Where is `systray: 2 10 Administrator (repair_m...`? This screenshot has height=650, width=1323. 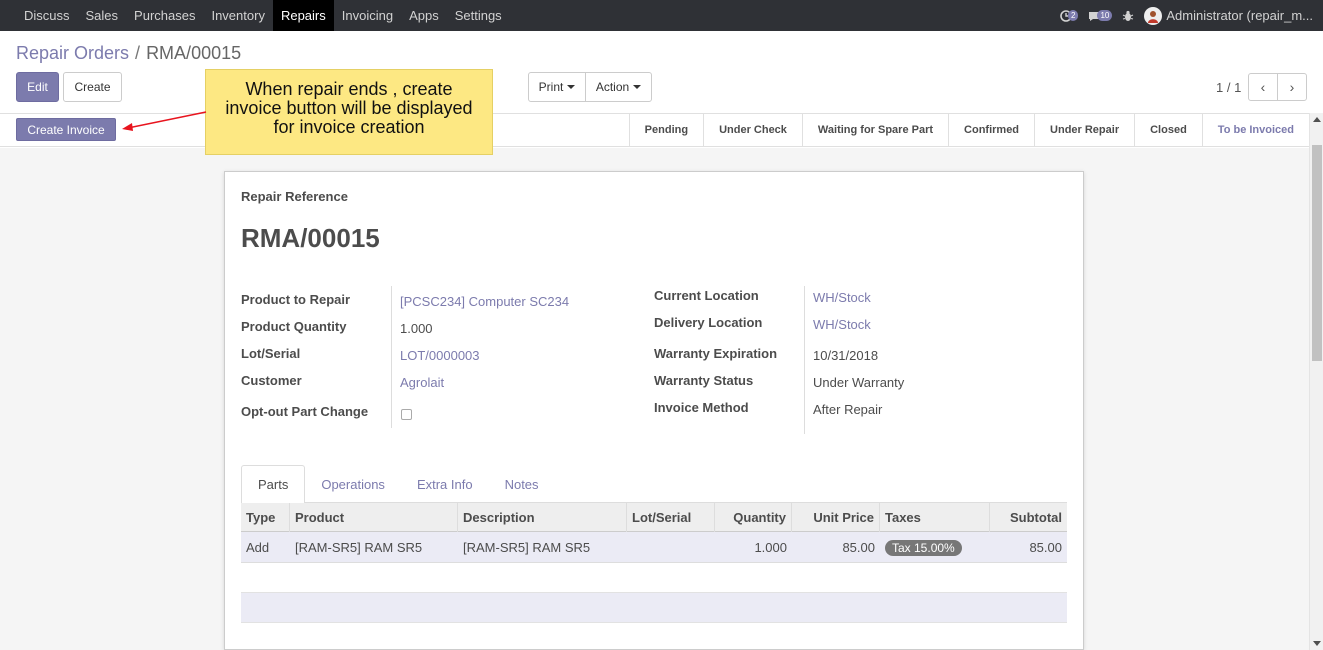
systray: 2 10 Administrator (repair_m... is located at coordinates (1186, 15).